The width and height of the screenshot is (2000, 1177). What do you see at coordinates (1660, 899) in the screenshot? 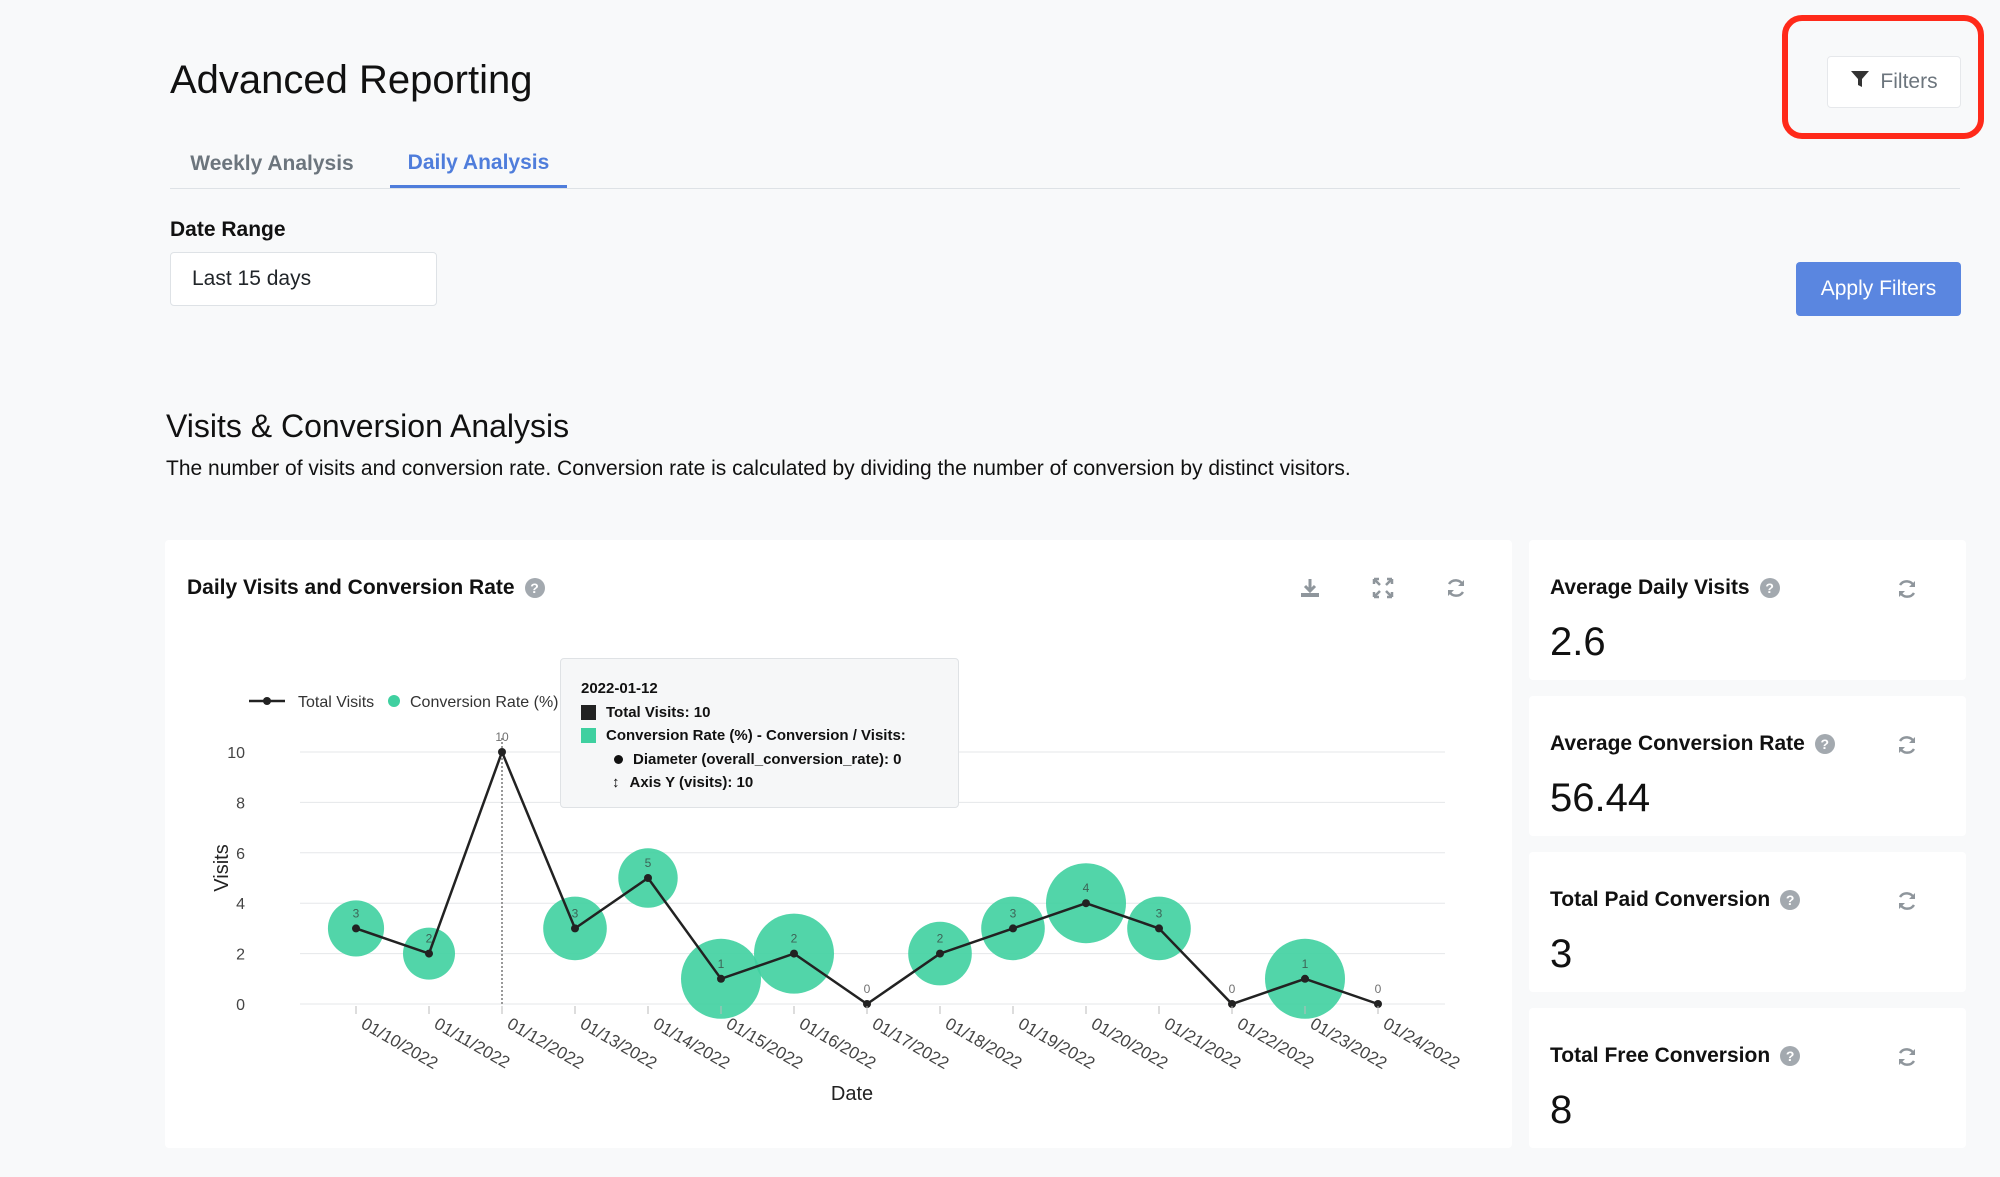
I see `stat-title: Total Paid Conversion` at bounding box center [1660, 899].